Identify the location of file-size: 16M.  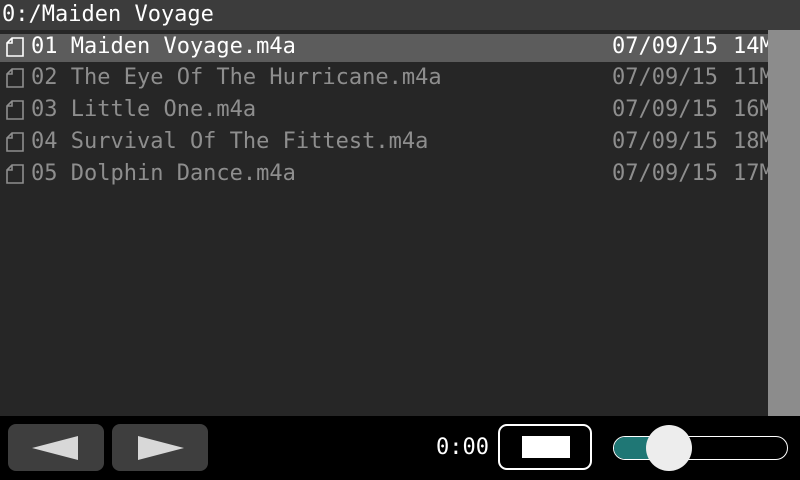
(750, 109).